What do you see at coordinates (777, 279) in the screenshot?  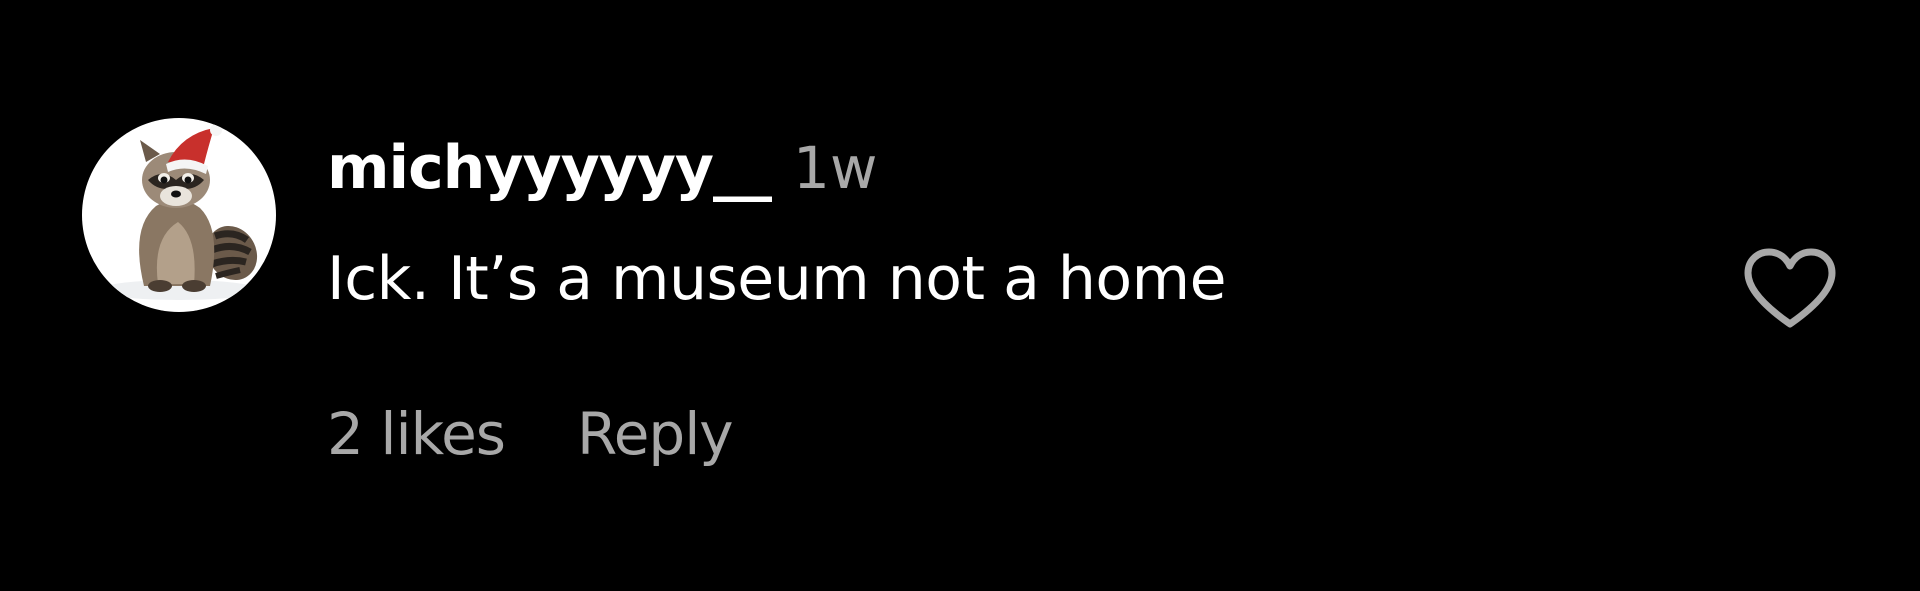 I see `comment-text: Ick. It’s a museum not a home` at bounding box center [777, 279].